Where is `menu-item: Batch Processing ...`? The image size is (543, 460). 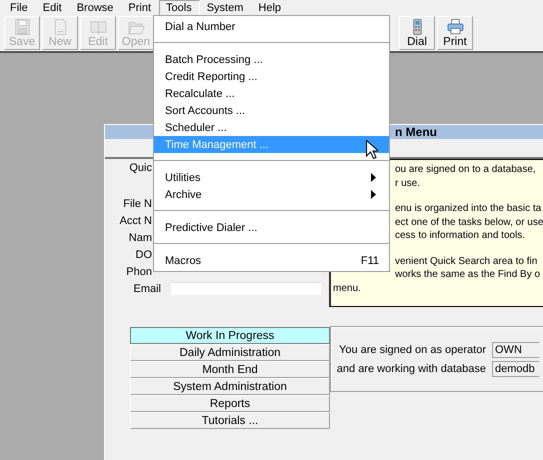 menu-item: Batch Processing ... is located at coordinates (271, 59).